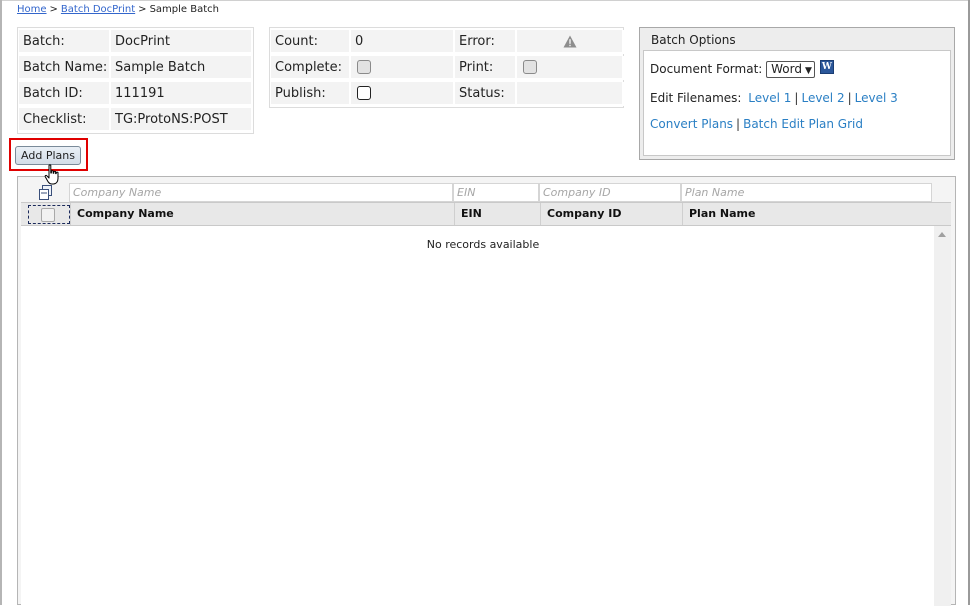 The width and height of the screenshot is (970, 606). Describe the element at coordinates (65, 120) in the screenshot. I see `checklist-label: Checklist:` at that location.